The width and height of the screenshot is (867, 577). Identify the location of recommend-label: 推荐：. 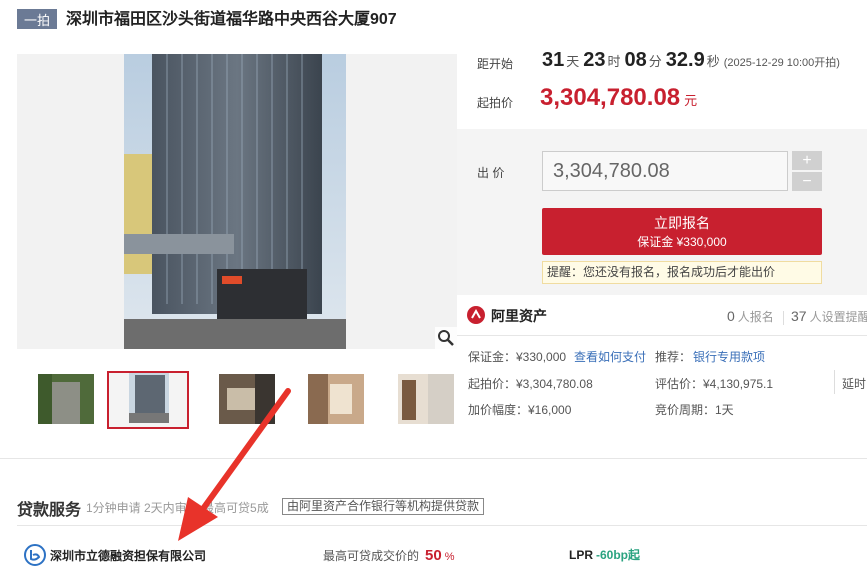
(673, 357).